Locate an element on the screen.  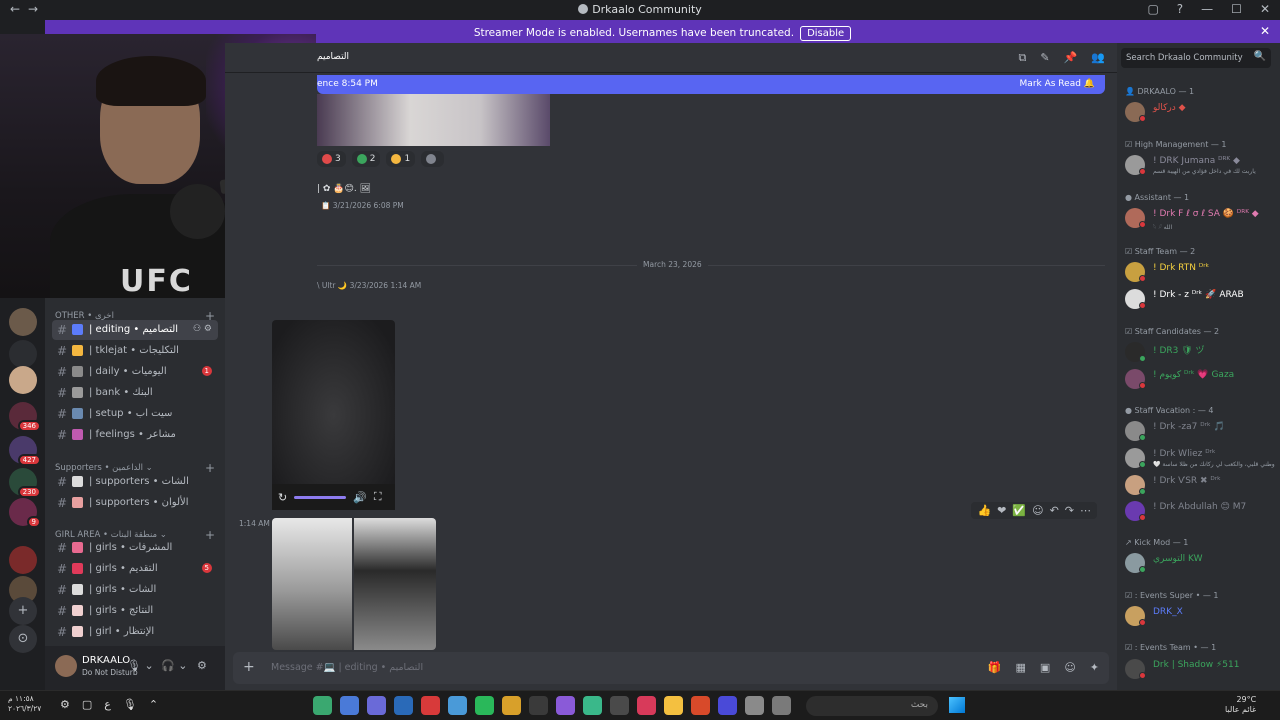
image-attachment is located at coordinates (433, 120).